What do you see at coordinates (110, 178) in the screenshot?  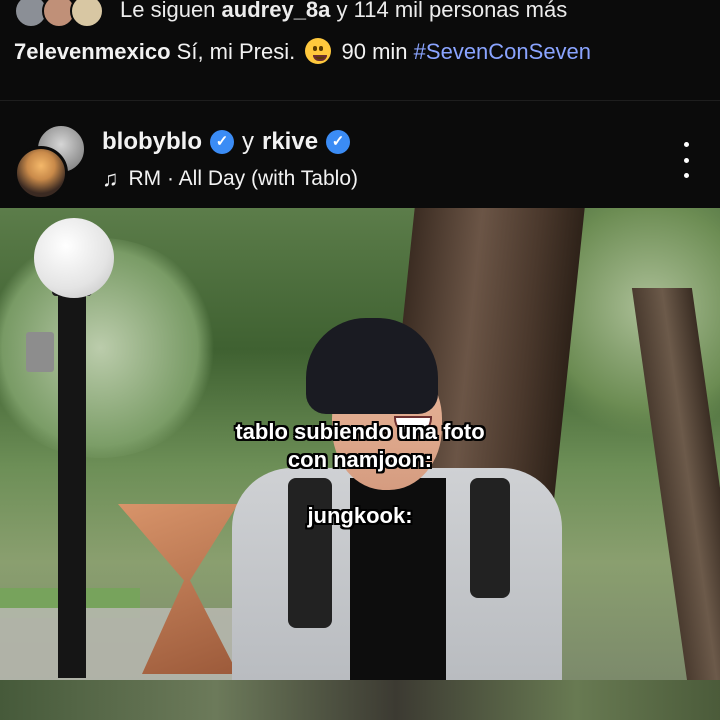 I see `music-note-icon: ♫` at bounding box center [110, 178].